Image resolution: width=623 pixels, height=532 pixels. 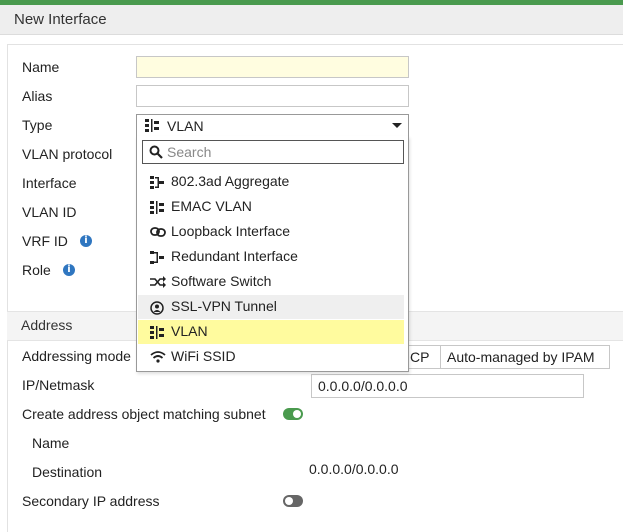 What do you see at coordinates (51, 443) in the screenshot?
I see `address-object-name-label: Name` at bounding box center [51, 443].